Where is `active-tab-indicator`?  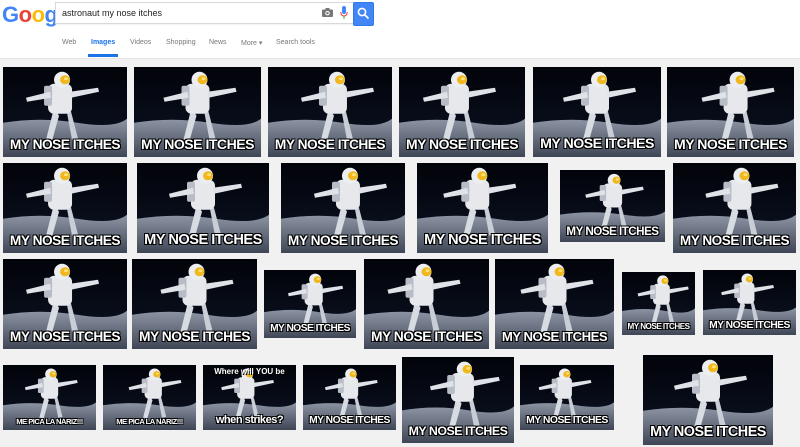 active-tab-indicator is located at coordinates (103, 55).